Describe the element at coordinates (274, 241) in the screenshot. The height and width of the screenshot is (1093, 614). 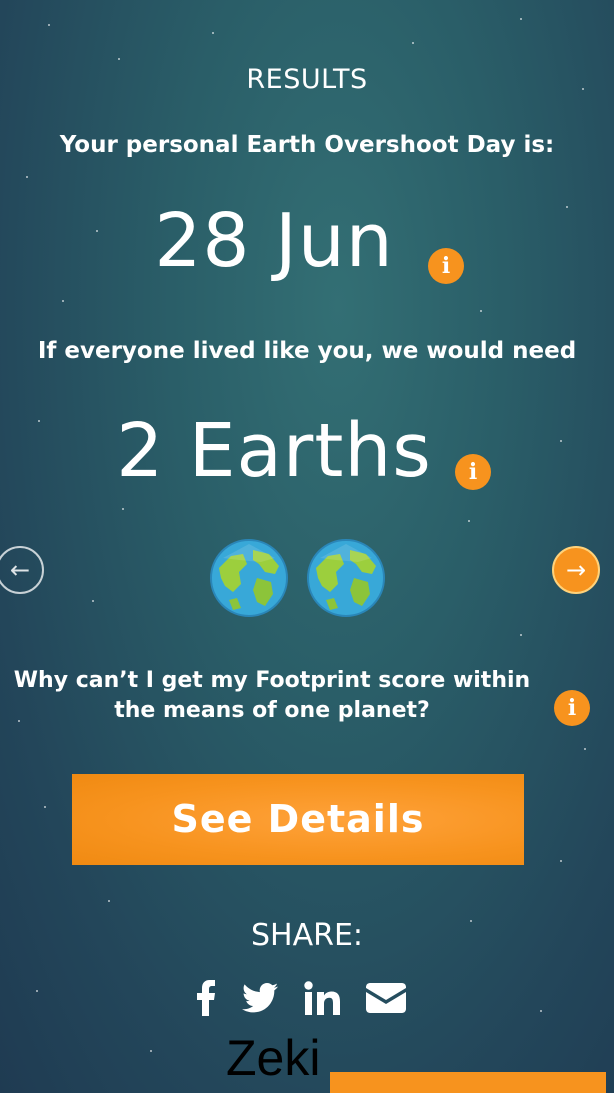
I see `overshoot-day-value: 28 Jun` at that location.